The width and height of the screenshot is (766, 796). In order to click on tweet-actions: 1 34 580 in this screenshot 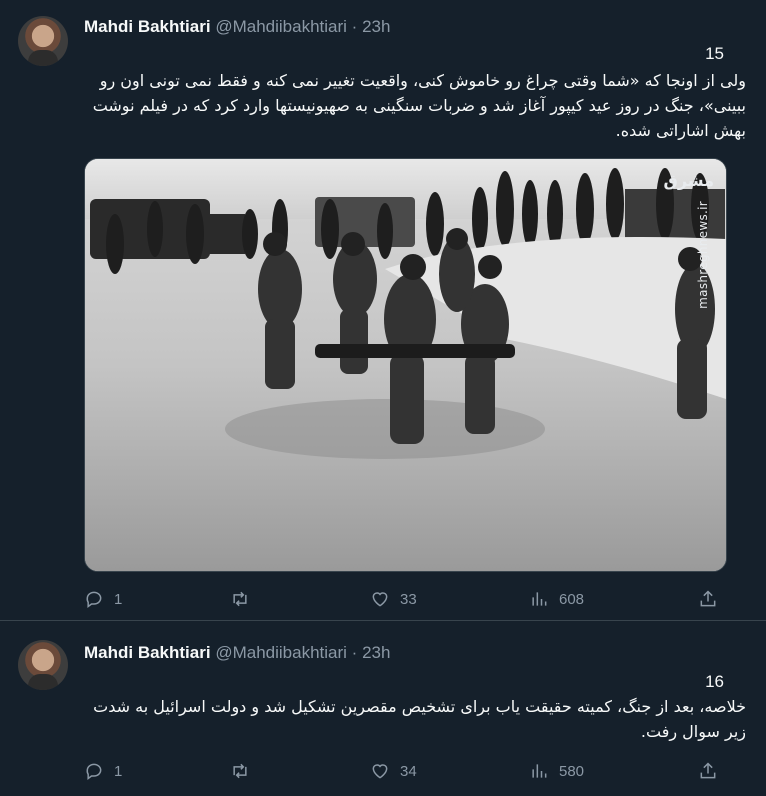, I will do `click(404, 771)`.